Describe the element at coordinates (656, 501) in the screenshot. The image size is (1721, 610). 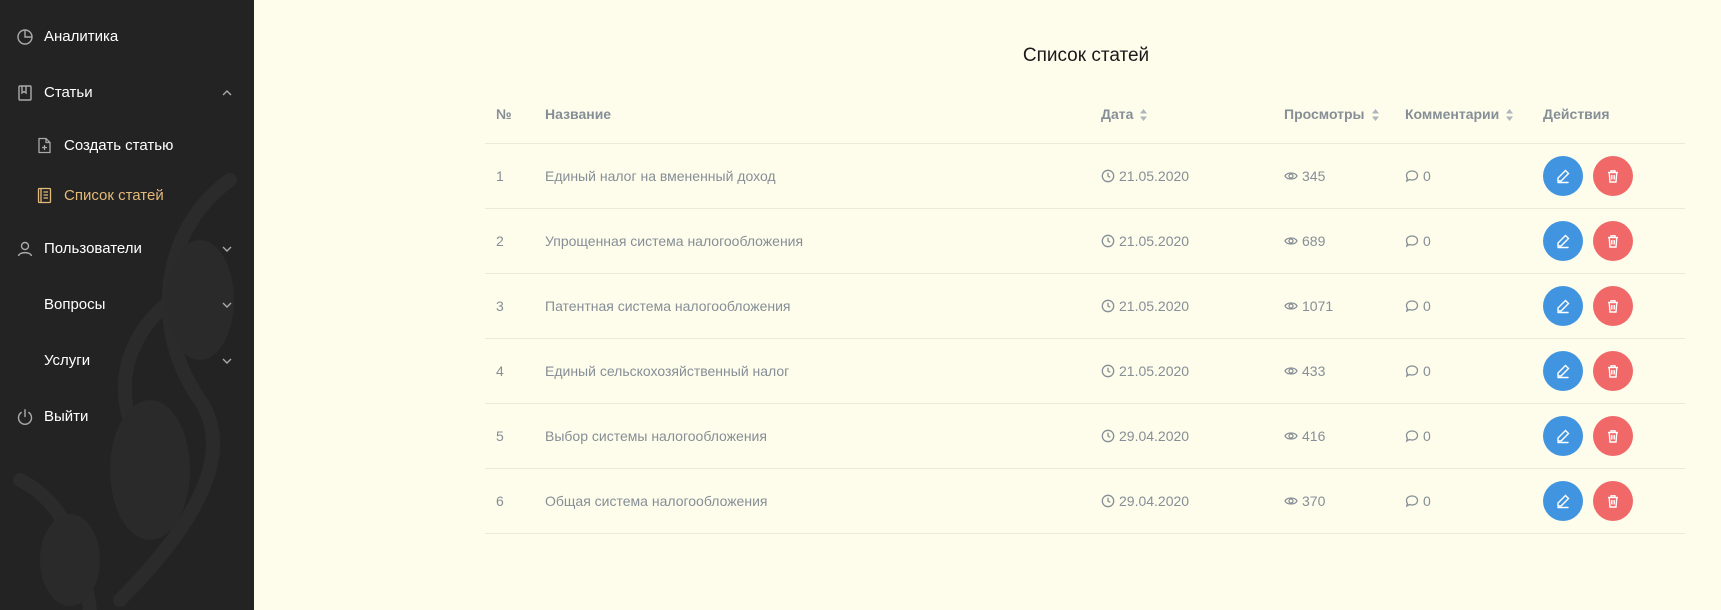
I see `article-title: Общая система налогообложения` at that location.